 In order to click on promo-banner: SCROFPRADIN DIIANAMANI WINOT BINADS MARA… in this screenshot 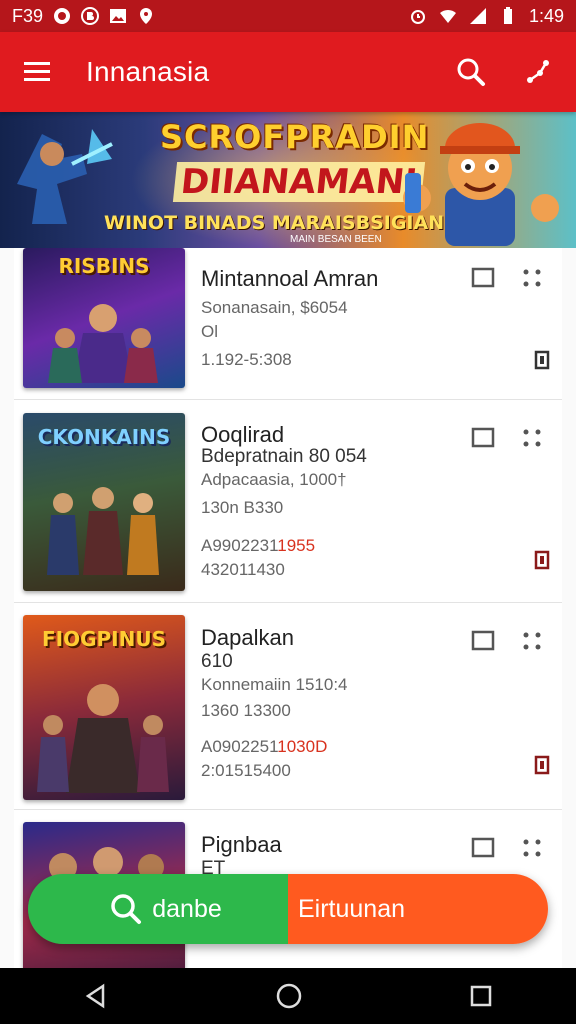, I will do `click(288, 180)`.